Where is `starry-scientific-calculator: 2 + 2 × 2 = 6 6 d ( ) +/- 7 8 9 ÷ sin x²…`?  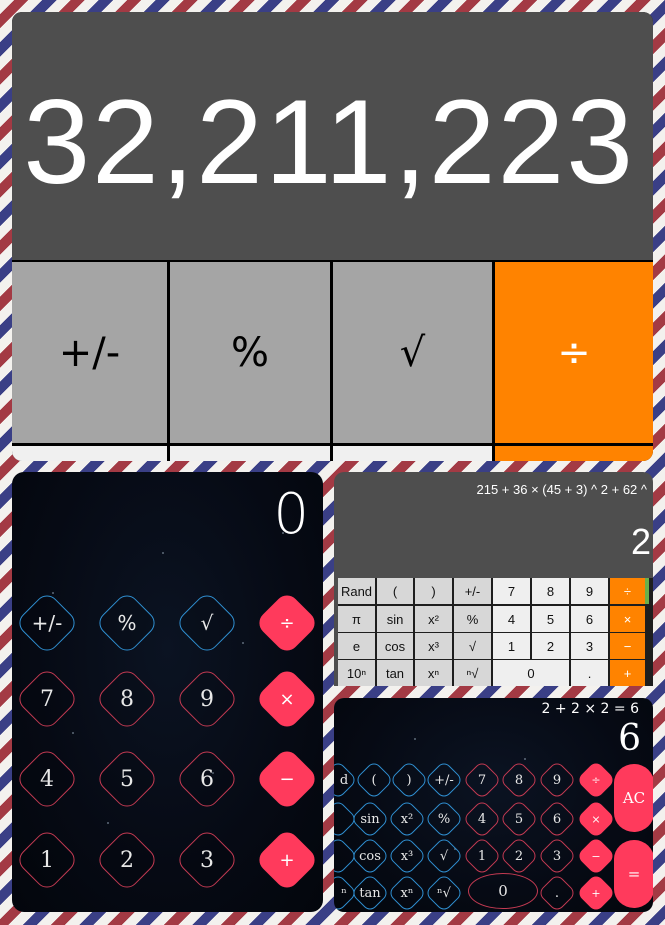 starry-scientific-calculator: 2 + 2 × 2 = 6 6 d ( ) +/- 7 8 9 ÷ sin x²… is located at coordinates (493, 805).